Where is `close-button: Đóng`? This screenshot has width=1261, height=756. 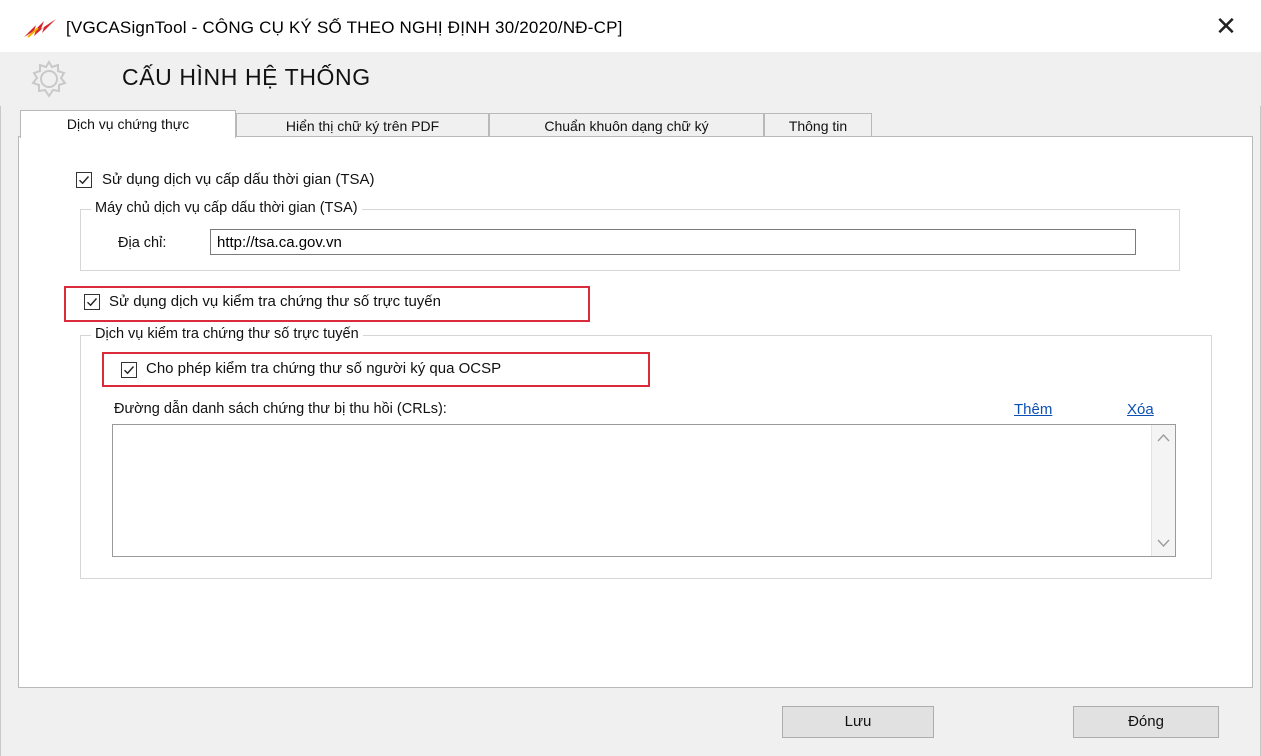 close-button: Đóng is located at coordinates (1146, 722).